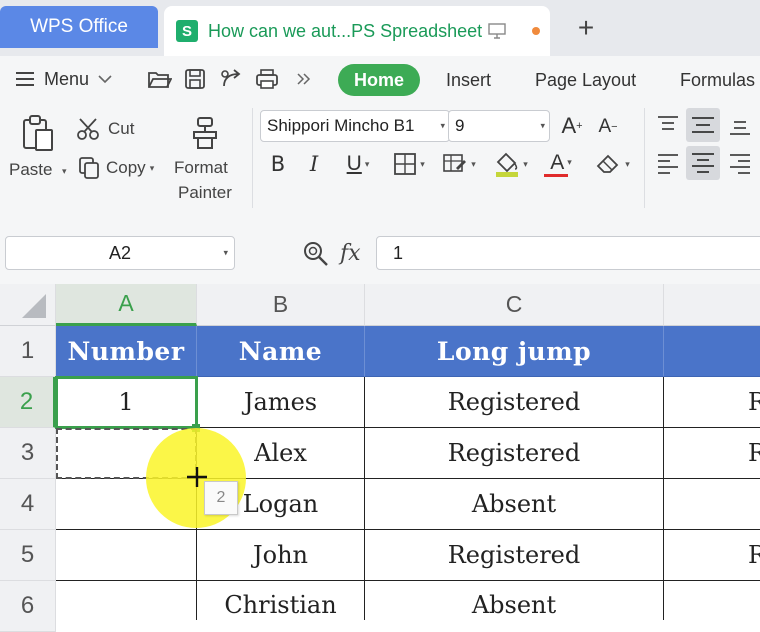 The image size is (760, 632). Describe the element at coordinates (668, 163) in the screenshot. I see `align-left-icon` at that location.